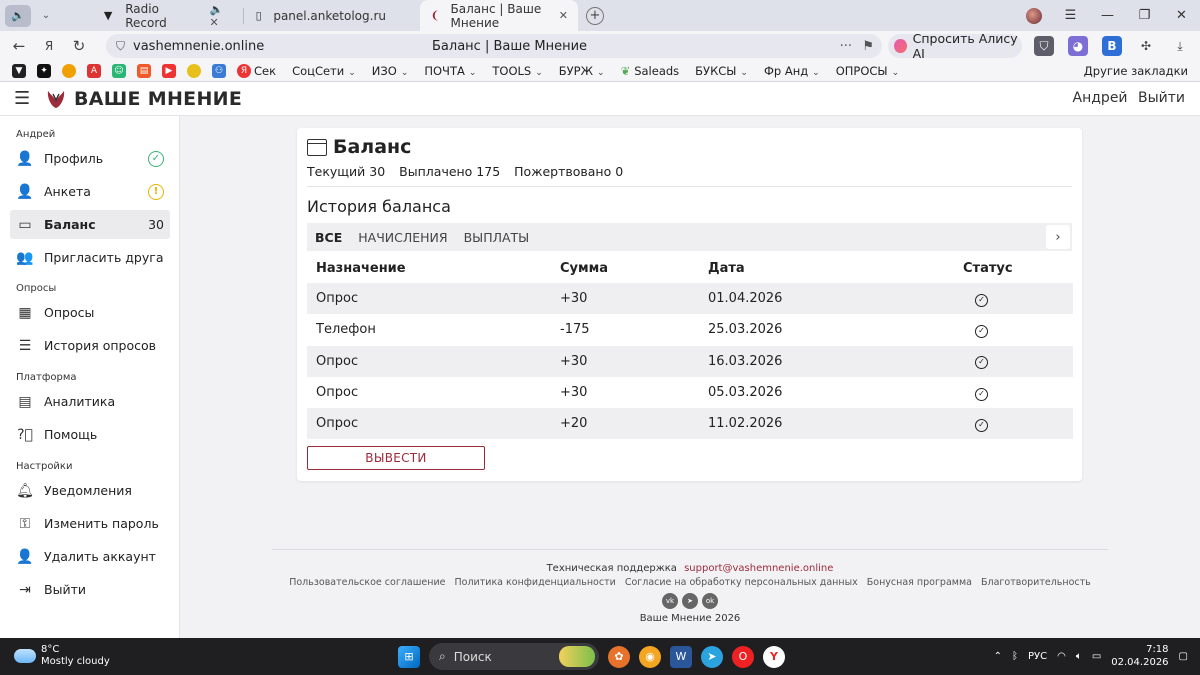 The width and height of the screenshot is (1200, 675). What do you see at coordinates (681, 656) in the screenshot?
I see `word-icon: W` at bounding box center [681, 656].